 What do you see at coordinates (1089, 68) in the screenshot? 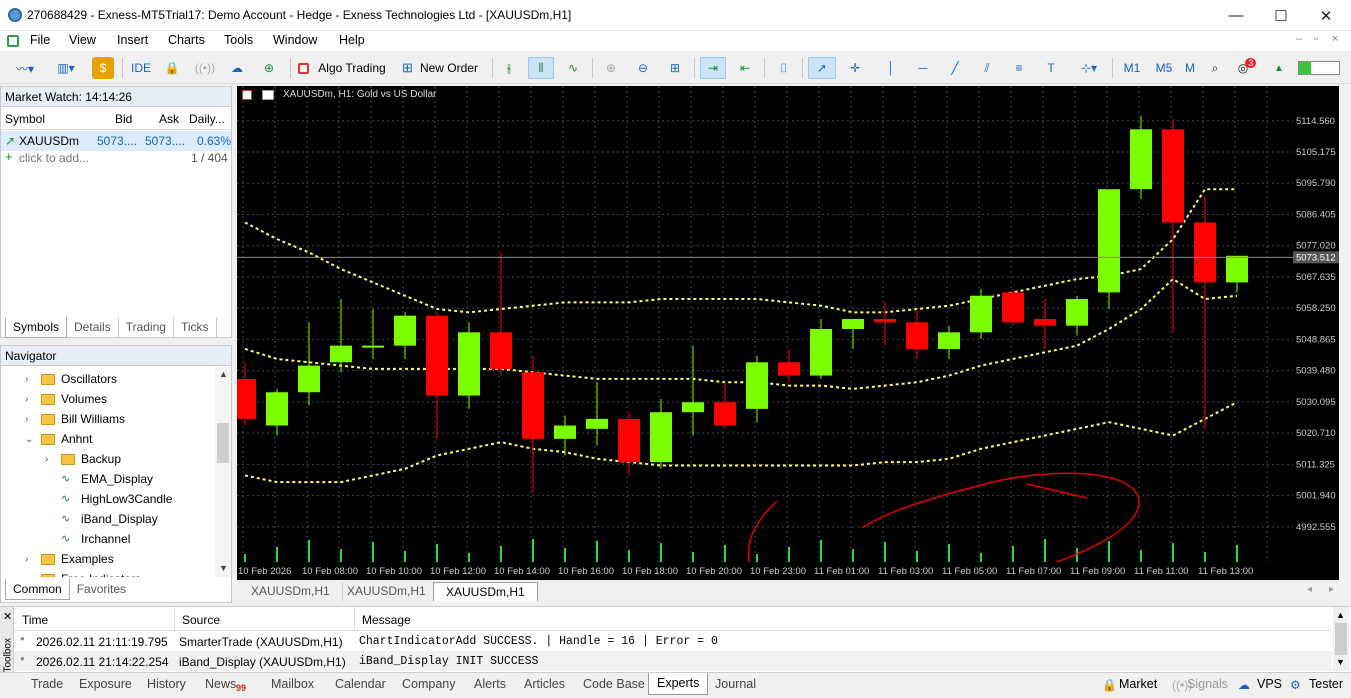
I see `shapes-icon: ⊹▾` at bounding box center [1089, 68].